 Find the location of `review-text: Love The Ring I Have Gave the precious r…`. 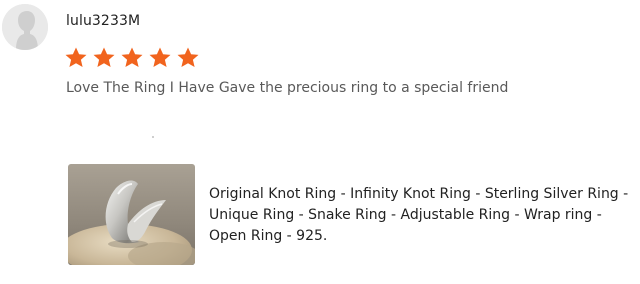

review-text: Love The Ring I Have Gave the precious r… is located at coordinates (287, 88).